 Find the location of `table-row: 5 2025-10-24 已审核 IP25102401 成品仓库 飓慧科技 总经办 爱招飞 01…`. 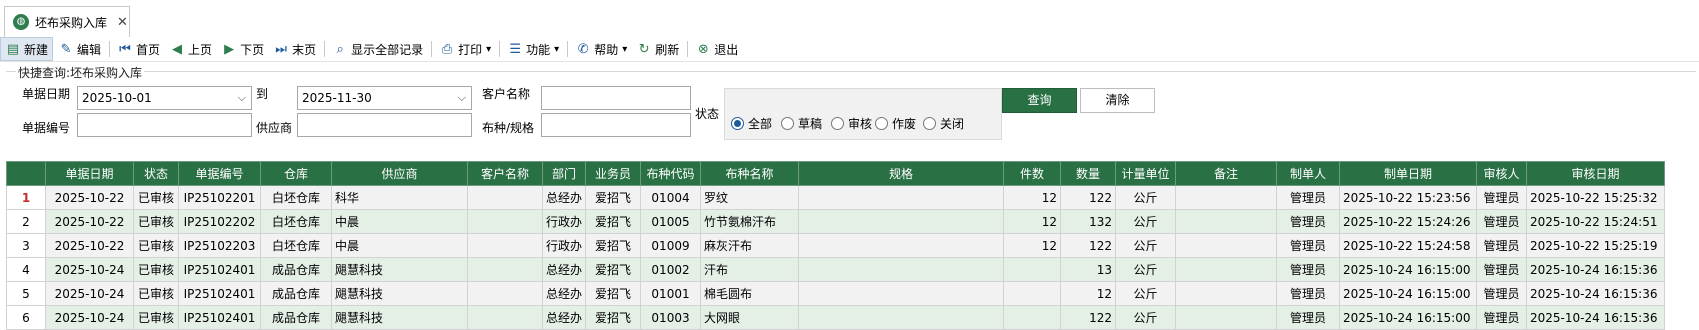

table-row: 5 2025-10-24 已审核 IP25102401 成品仓库 飓慧科技 总经办 爱招飞 01… is located at coordinates (836, 293).